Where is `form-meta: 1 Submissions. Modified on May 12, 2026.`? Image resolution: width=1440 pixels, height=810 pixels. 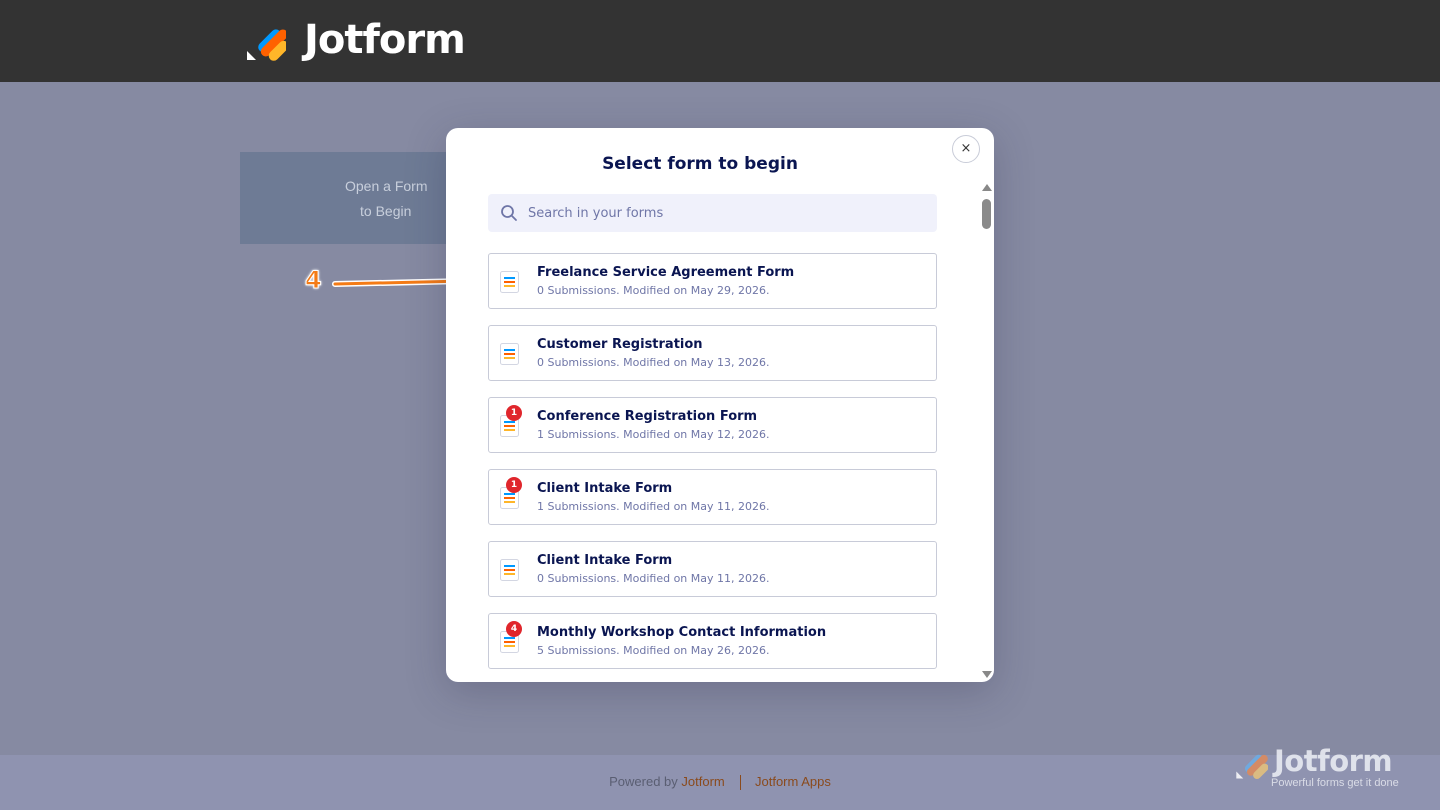
form-meta: 1 Submissions. Modified on May 12, 2026. is located at coordinates (653, 434).